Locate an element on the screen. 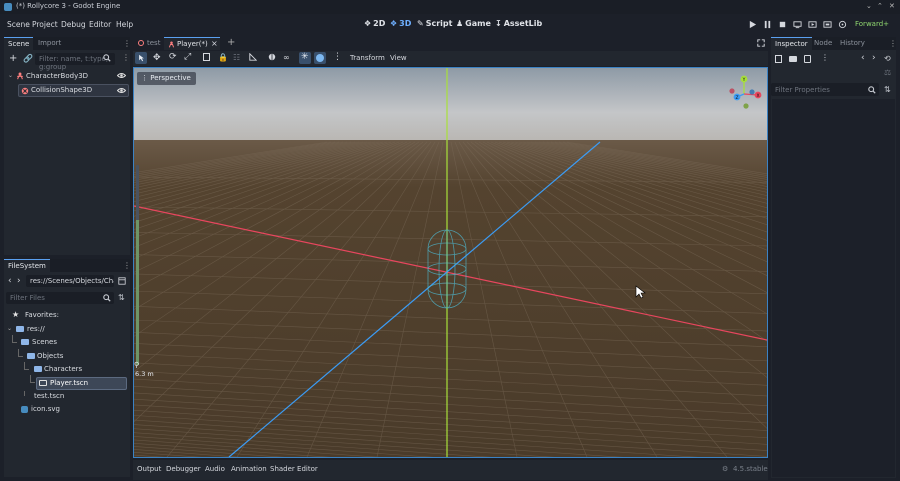 This screenshot has width=900, height=481. toggle-sun-button: ✳ is located at coordinates (305, 58).